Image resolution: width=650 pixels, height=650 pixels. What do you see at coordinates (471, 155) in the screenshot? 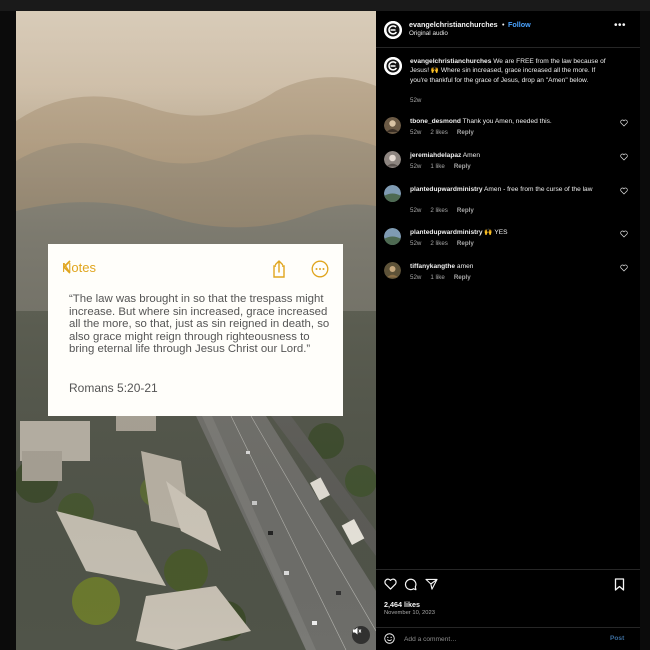
I see `comment-text: Amen` at bounding box center [471, 155].